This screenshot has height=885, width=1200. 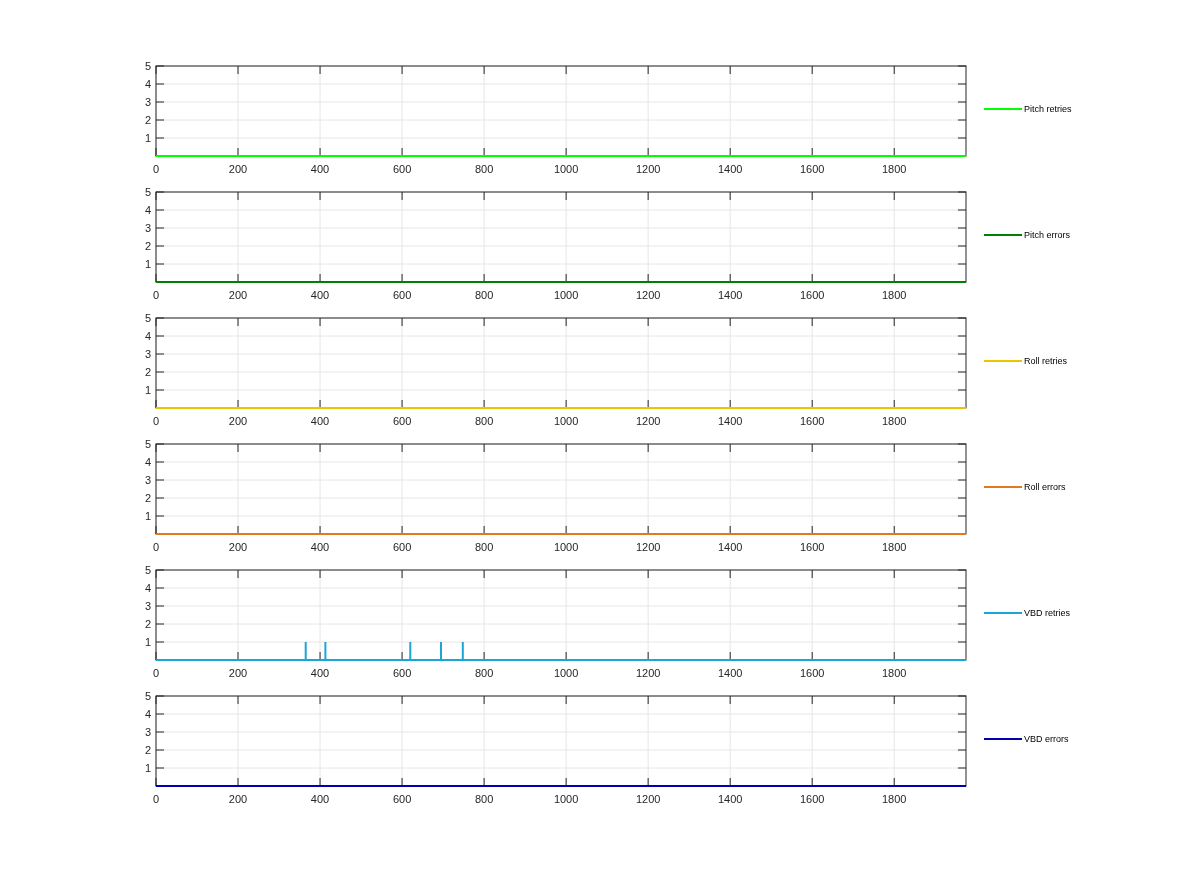 What do you see at coordinates (1047, 235) in the screenshot?
I see `legend-label: Pitch errors` at bounding box center [1047, 235].